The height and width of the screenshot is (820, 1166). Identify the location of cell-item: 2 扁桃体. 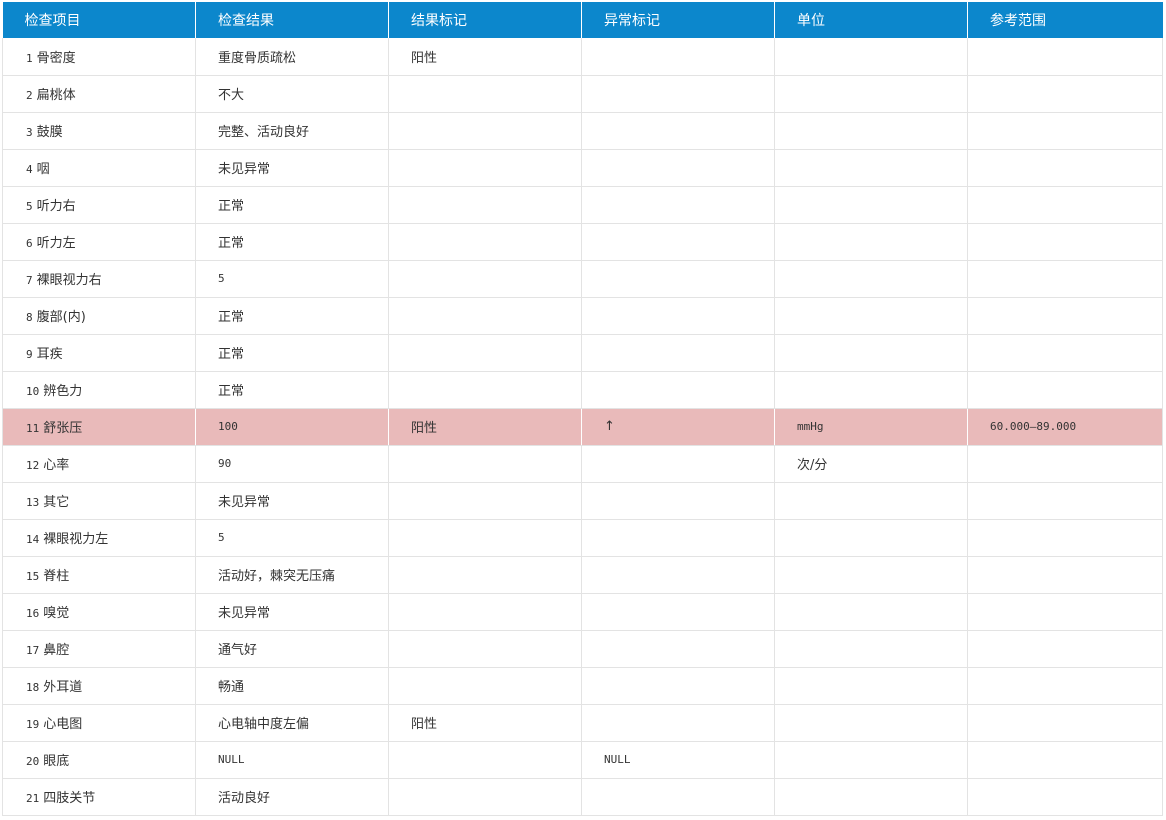
(99, 94).